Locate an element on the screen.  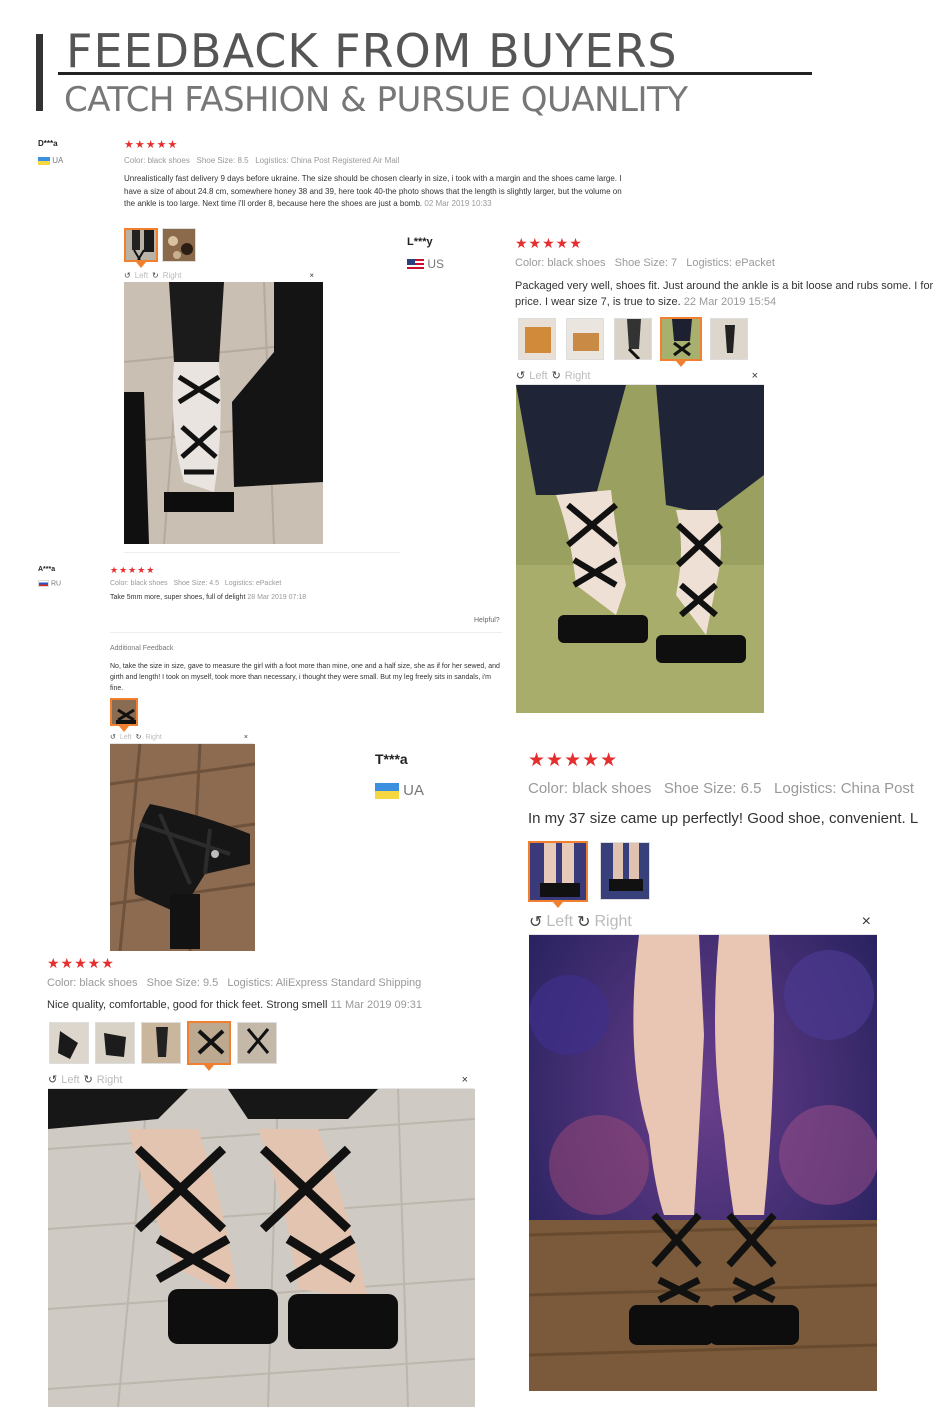
page-subtitle: CATCH FASHION & PURSUE QUANLITY is located at coordinates (376, 100).